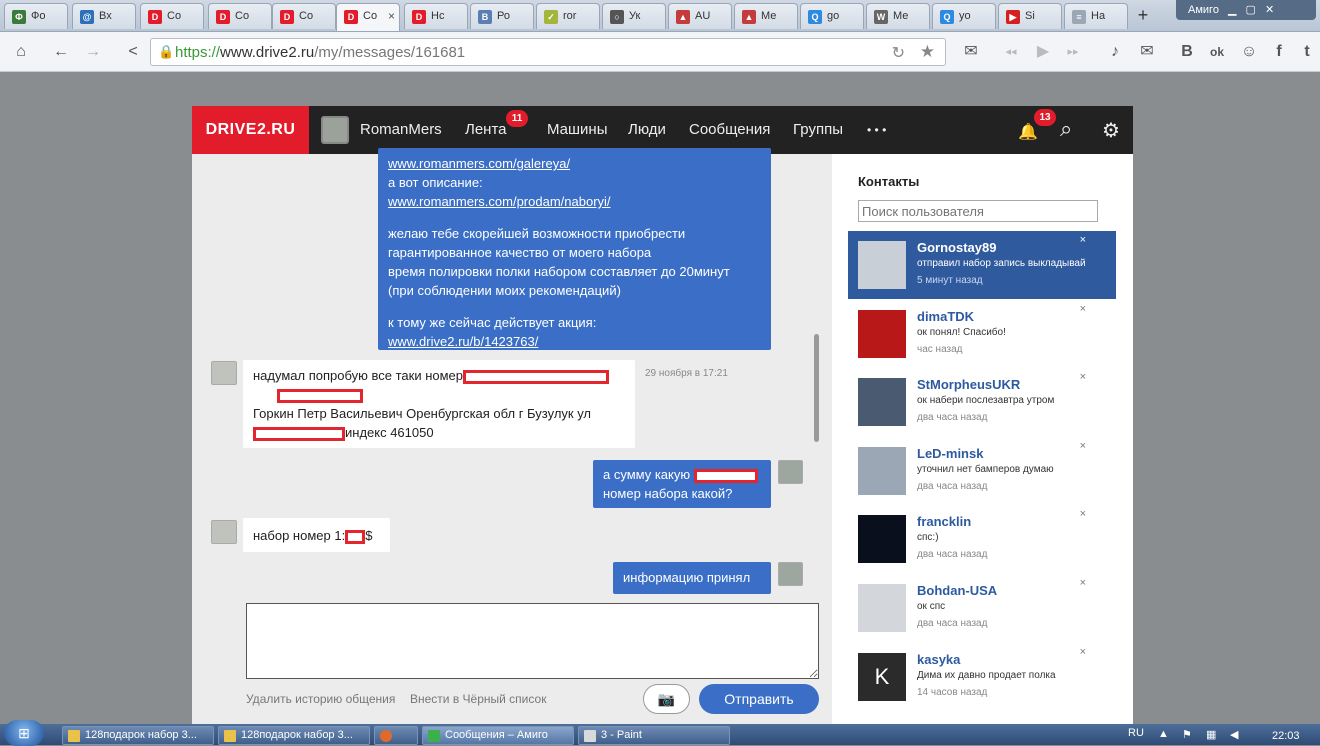 Image resolution: width=1320 pixels, height=746 pixels. Describe the element at coordinates (889, 181) in the screenshot. I see `contacts-title: Контакты` at that location.